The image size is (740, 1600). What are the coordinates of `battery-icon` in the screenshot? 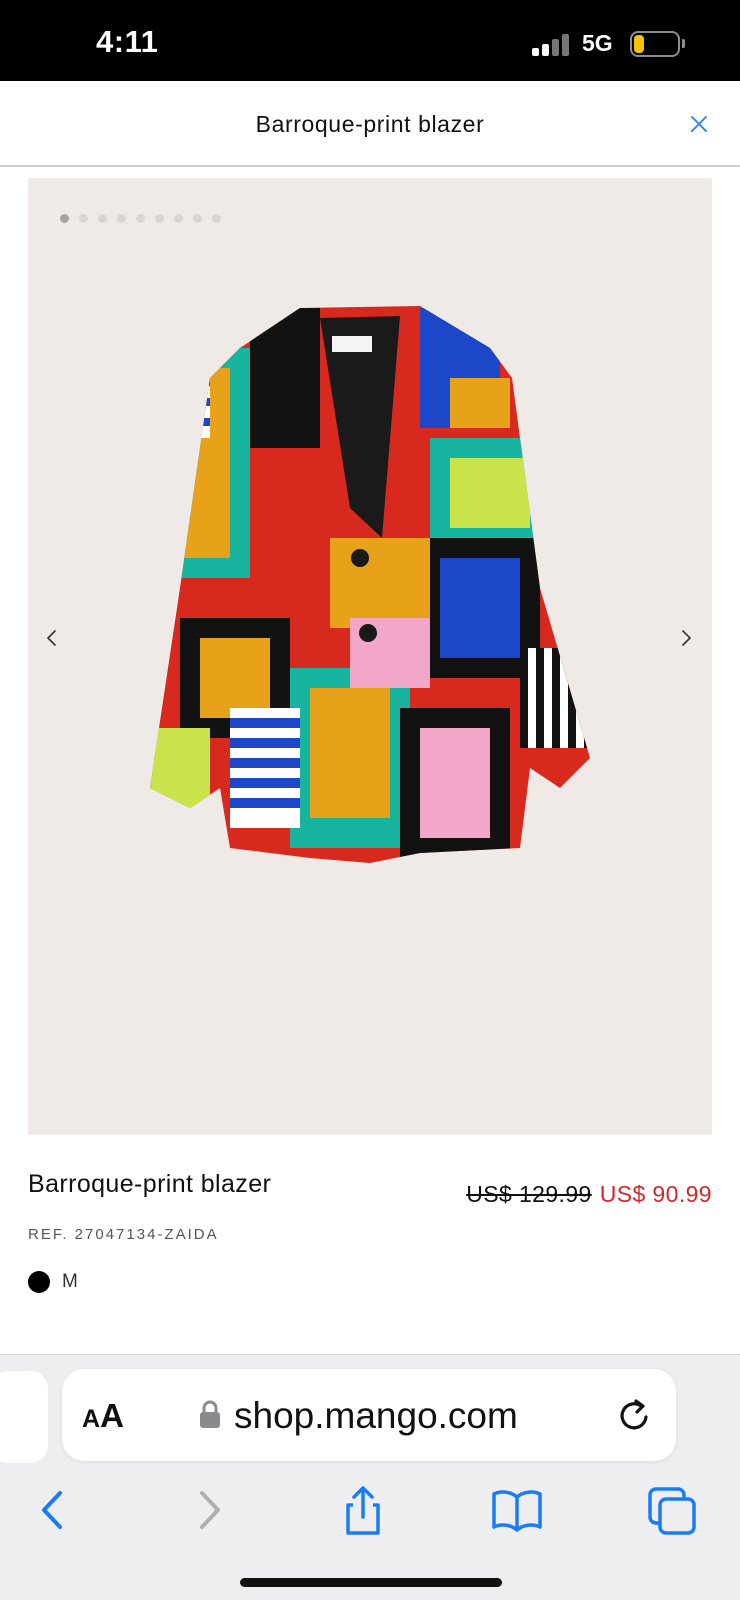 It's located at (655, 44).